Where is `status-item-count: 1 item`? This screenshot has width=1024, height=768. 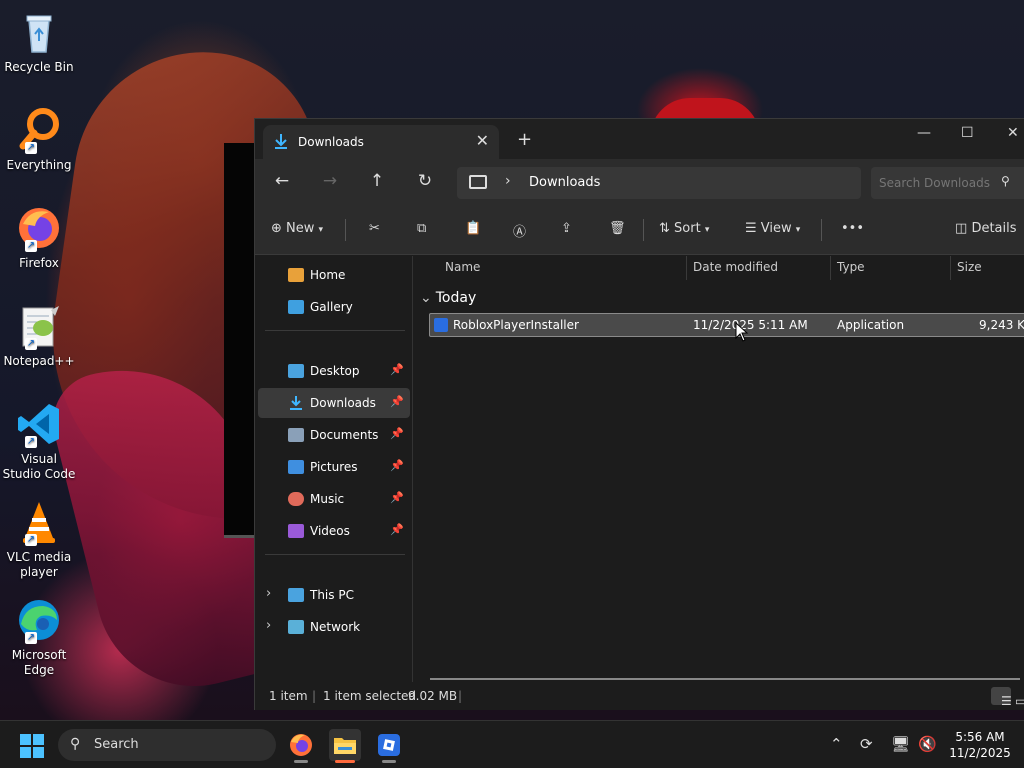
status-item-count: 1 item is located at coordinates (288, 696).